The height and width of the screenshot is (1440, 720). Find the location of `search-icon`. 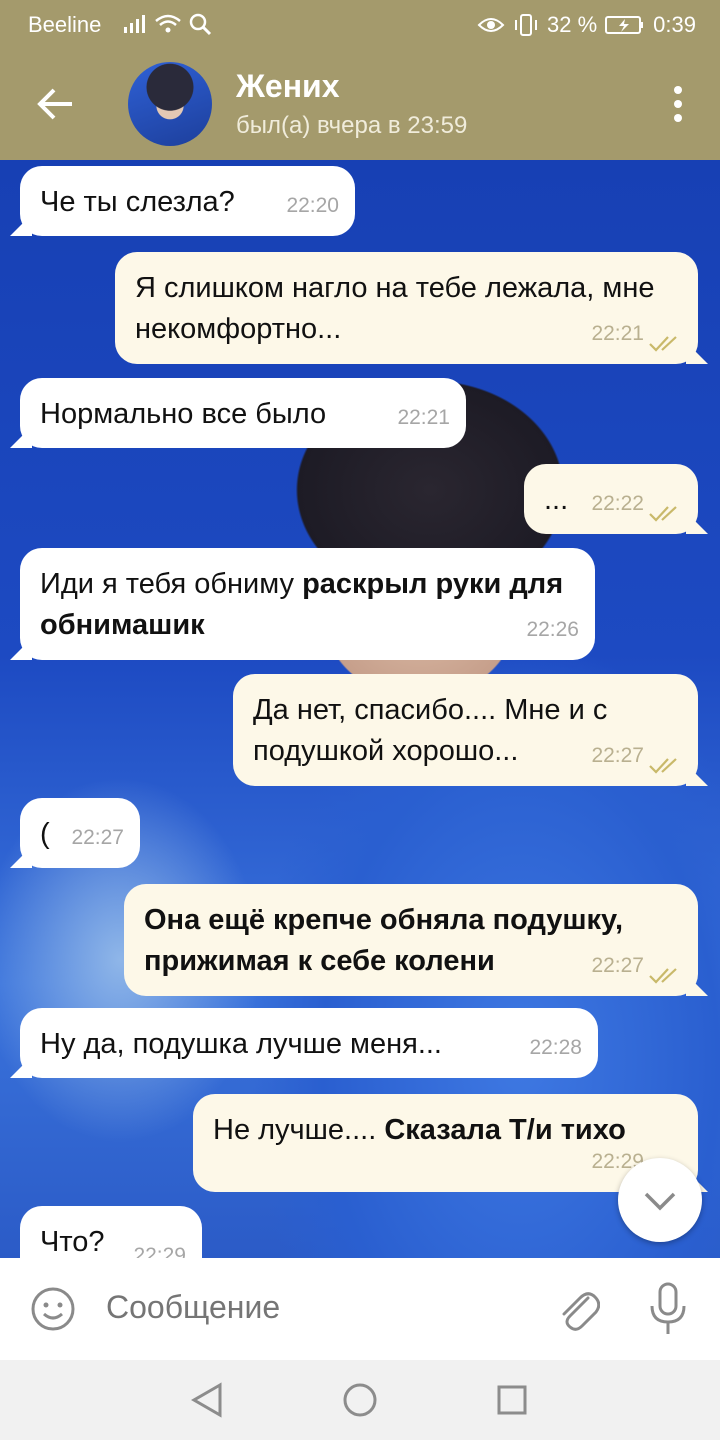

search-icon is located at coordinates (200, 24).